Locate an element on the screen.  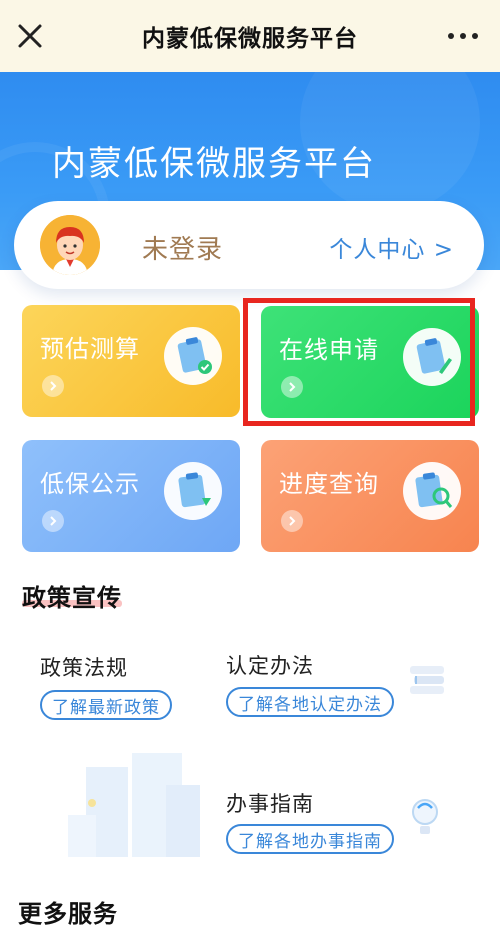
policy-laws-button: 了解最新政策 is located at coordinates (106, 705).